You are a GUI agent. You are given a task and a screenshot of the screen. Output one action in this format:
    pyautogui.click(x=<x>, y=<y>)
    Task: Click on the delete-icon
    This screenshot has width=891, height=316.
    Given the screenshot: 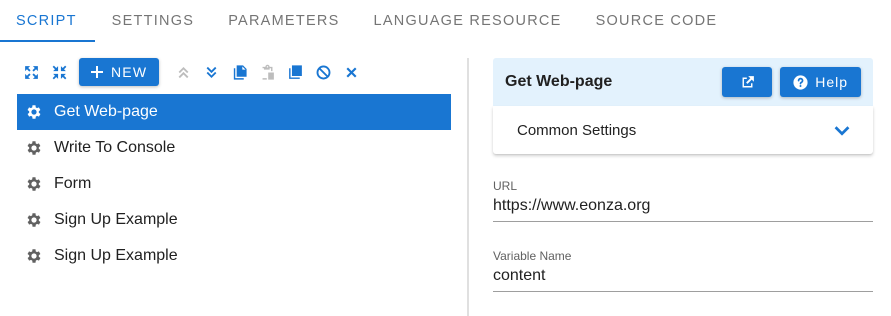 What is the action you would take?
    pyautogui.click(x=351, y=72)
    